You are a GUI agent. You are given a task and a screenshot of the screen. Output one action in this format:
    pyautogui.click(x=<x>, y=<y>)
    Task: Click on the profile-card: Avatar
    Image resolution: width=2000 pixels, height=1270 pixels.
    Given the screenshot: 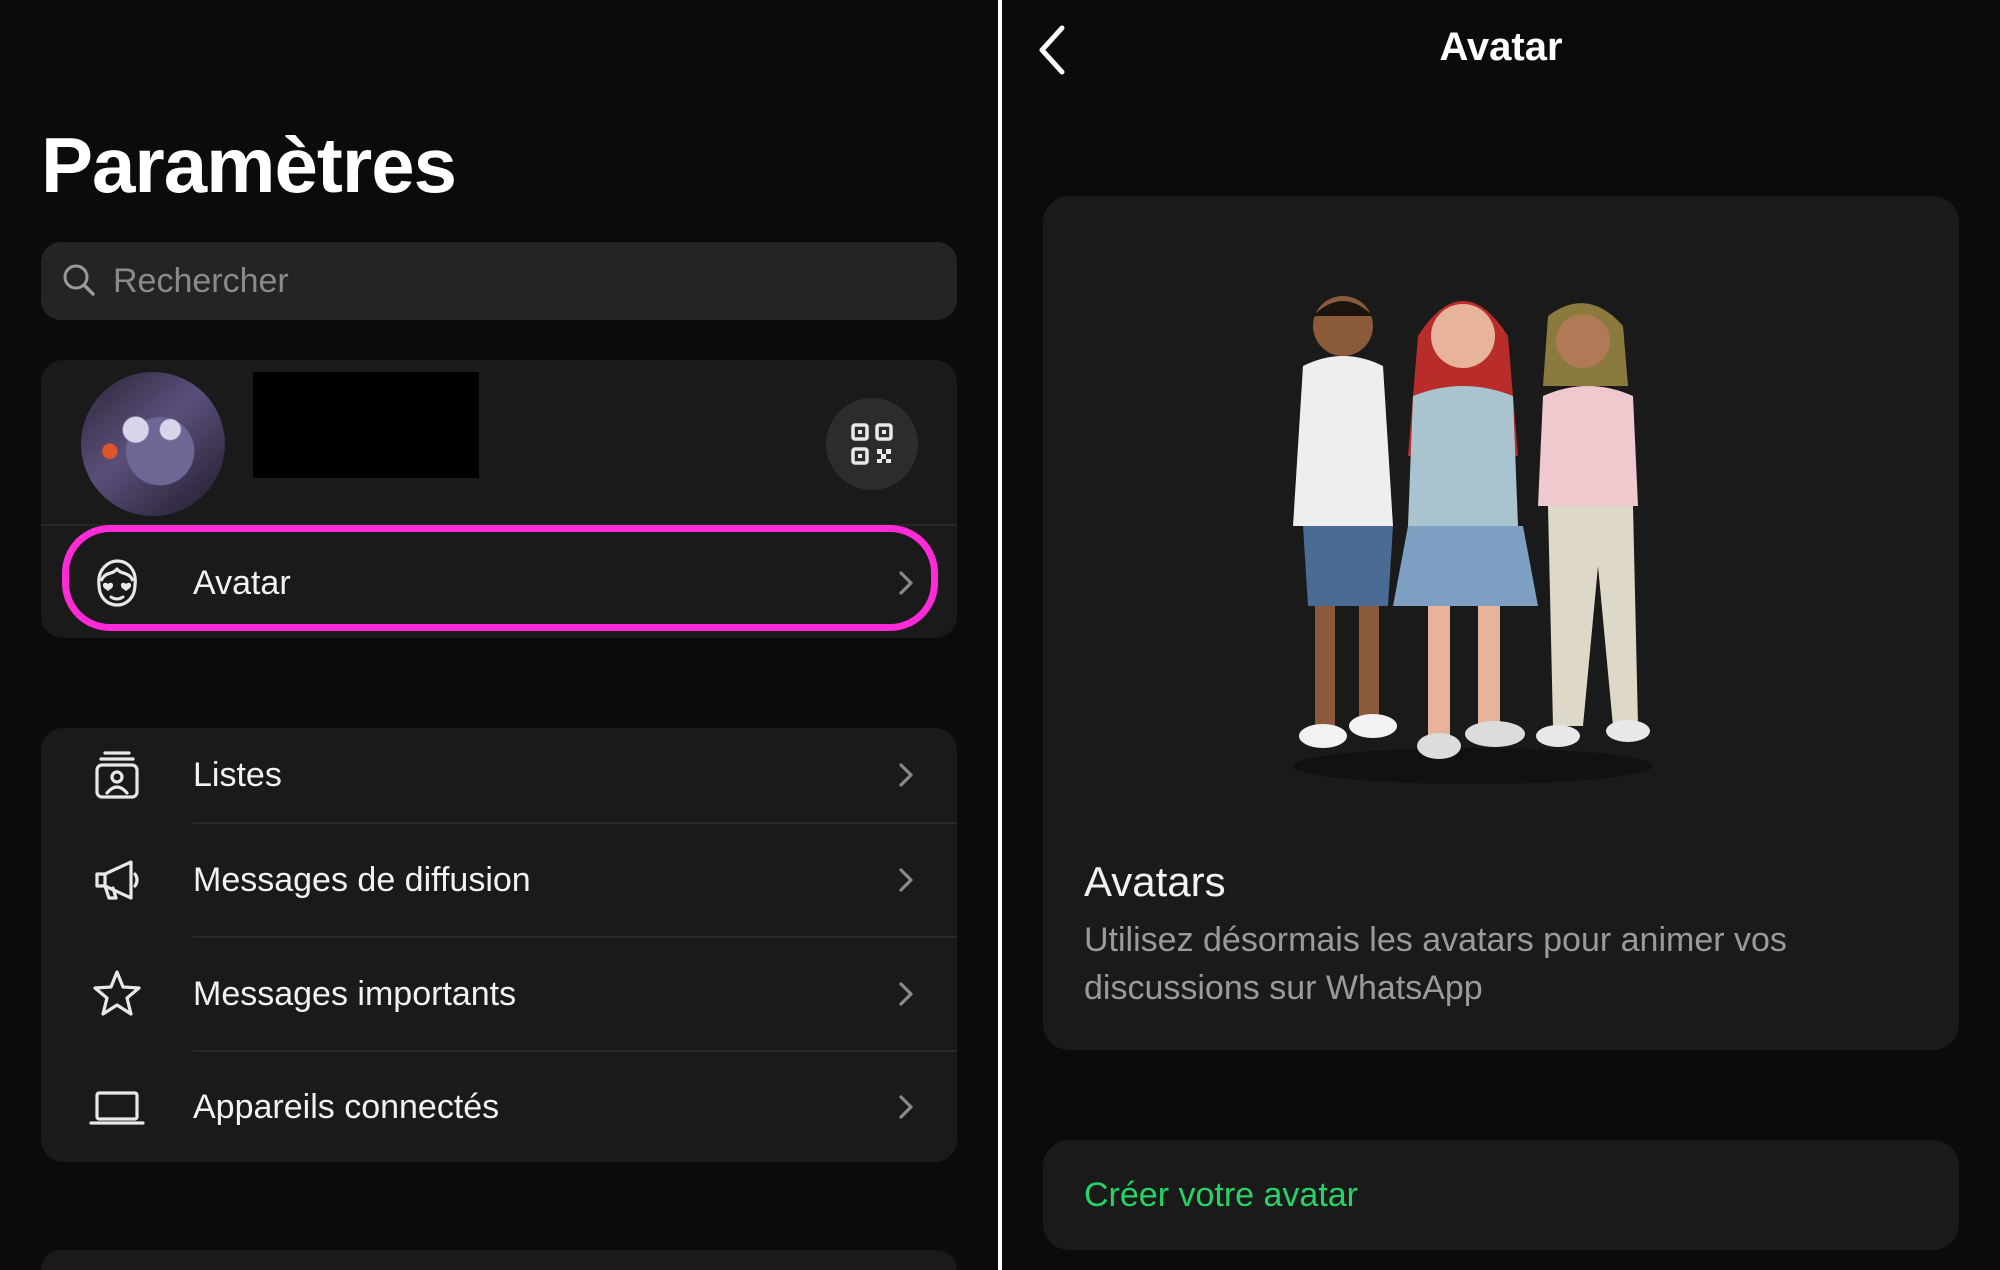 What is the action you would take?
    pyautogui.click(x=499, y=499)
    